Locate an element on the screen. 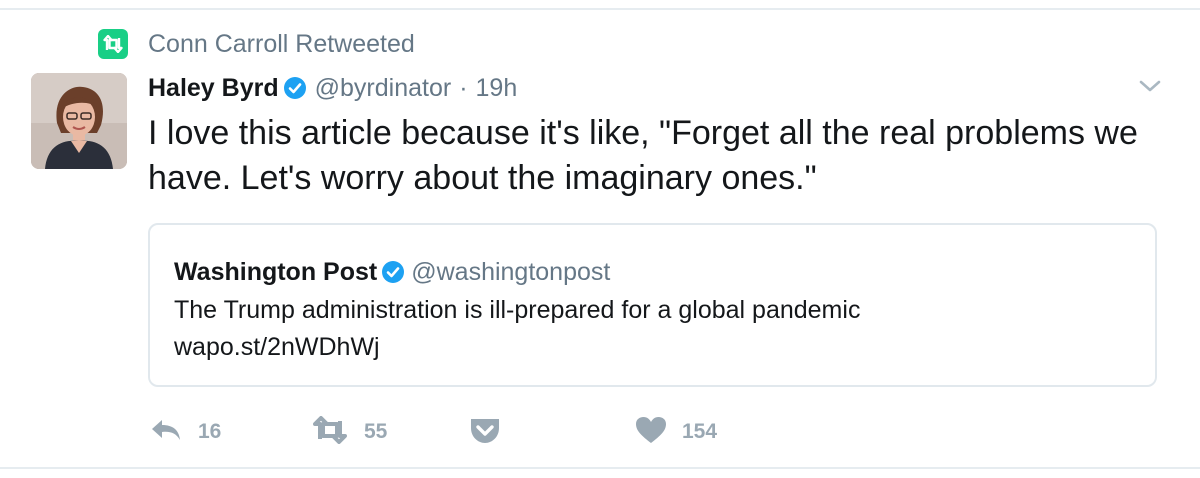 The width and height of the screenshot is (1200, 478). like-count: 154 is located at coordinates (700, 431).